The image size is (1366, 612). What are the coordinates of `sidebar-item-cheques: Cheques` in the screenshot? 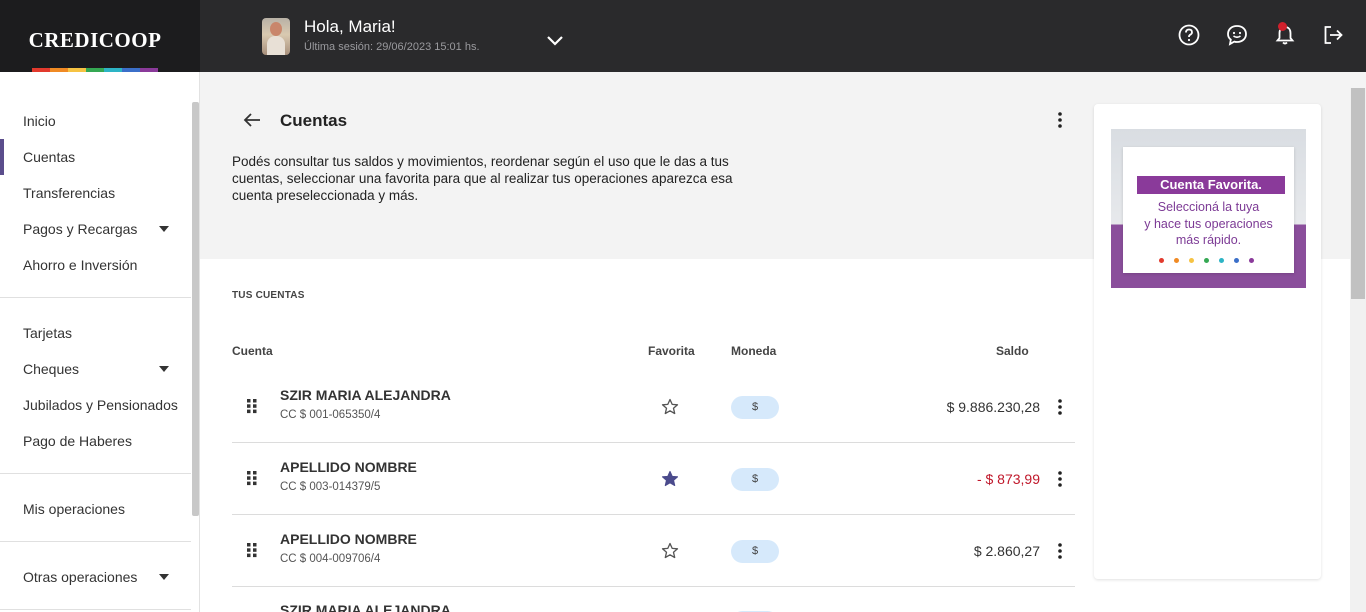 It's located at (95, 369).